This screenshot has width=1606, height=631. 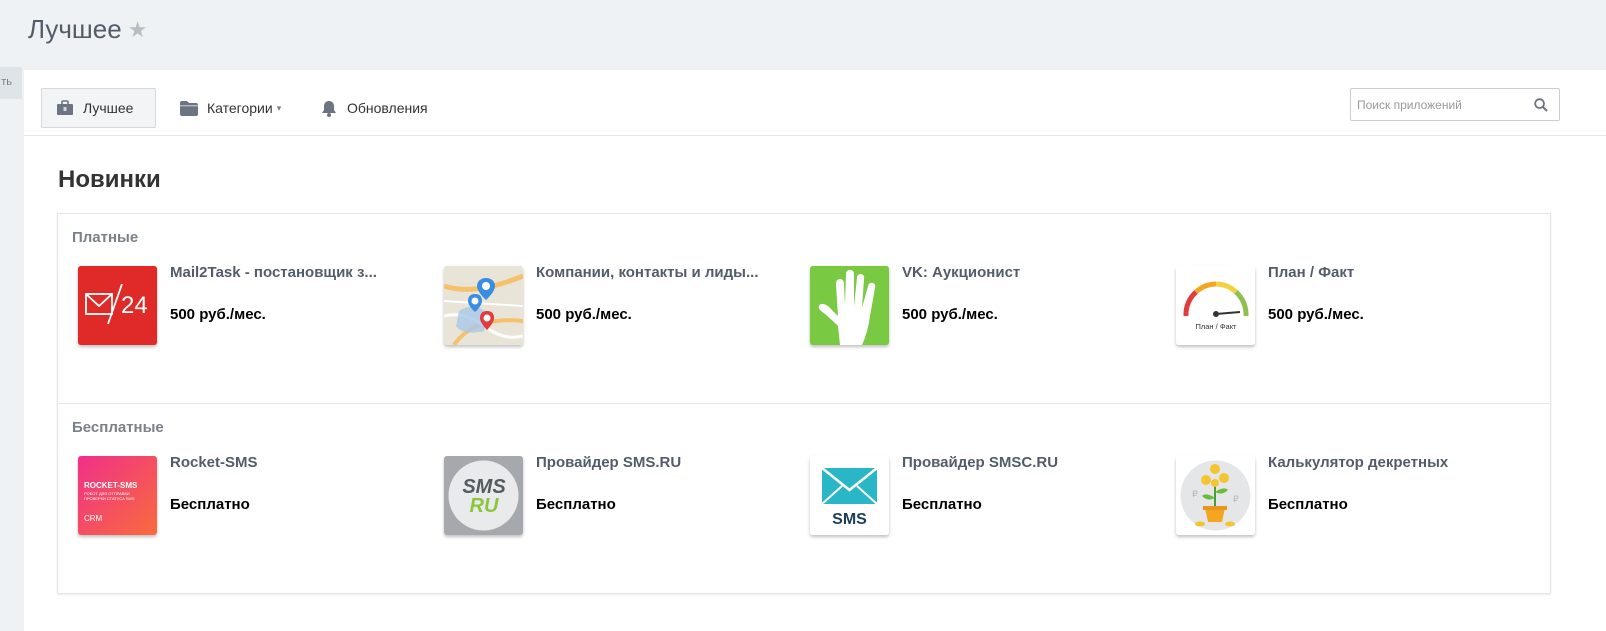 I want to click on mail2task-icon-text: 24, so click(x=134, y=305).